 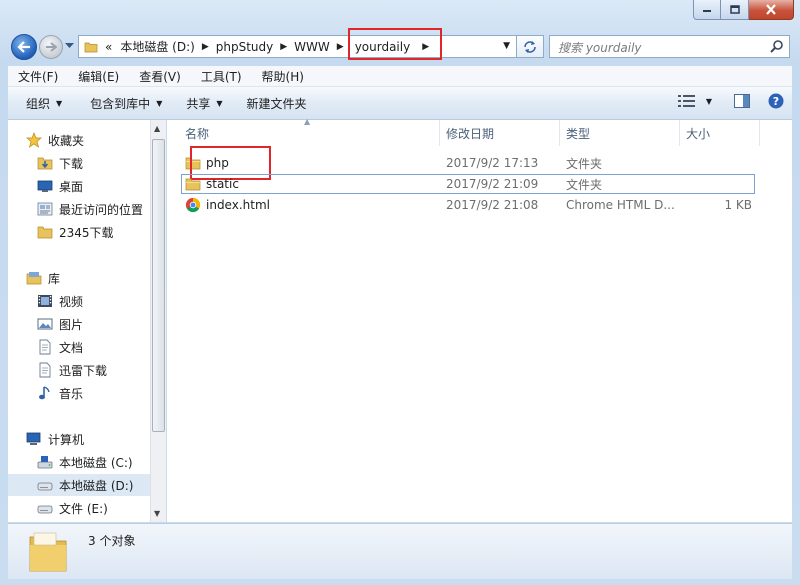 What do you see at coordinates (112, 541) in the screenshot?
I see `item-count: 3 个对象` at bounding box center [112, 541].